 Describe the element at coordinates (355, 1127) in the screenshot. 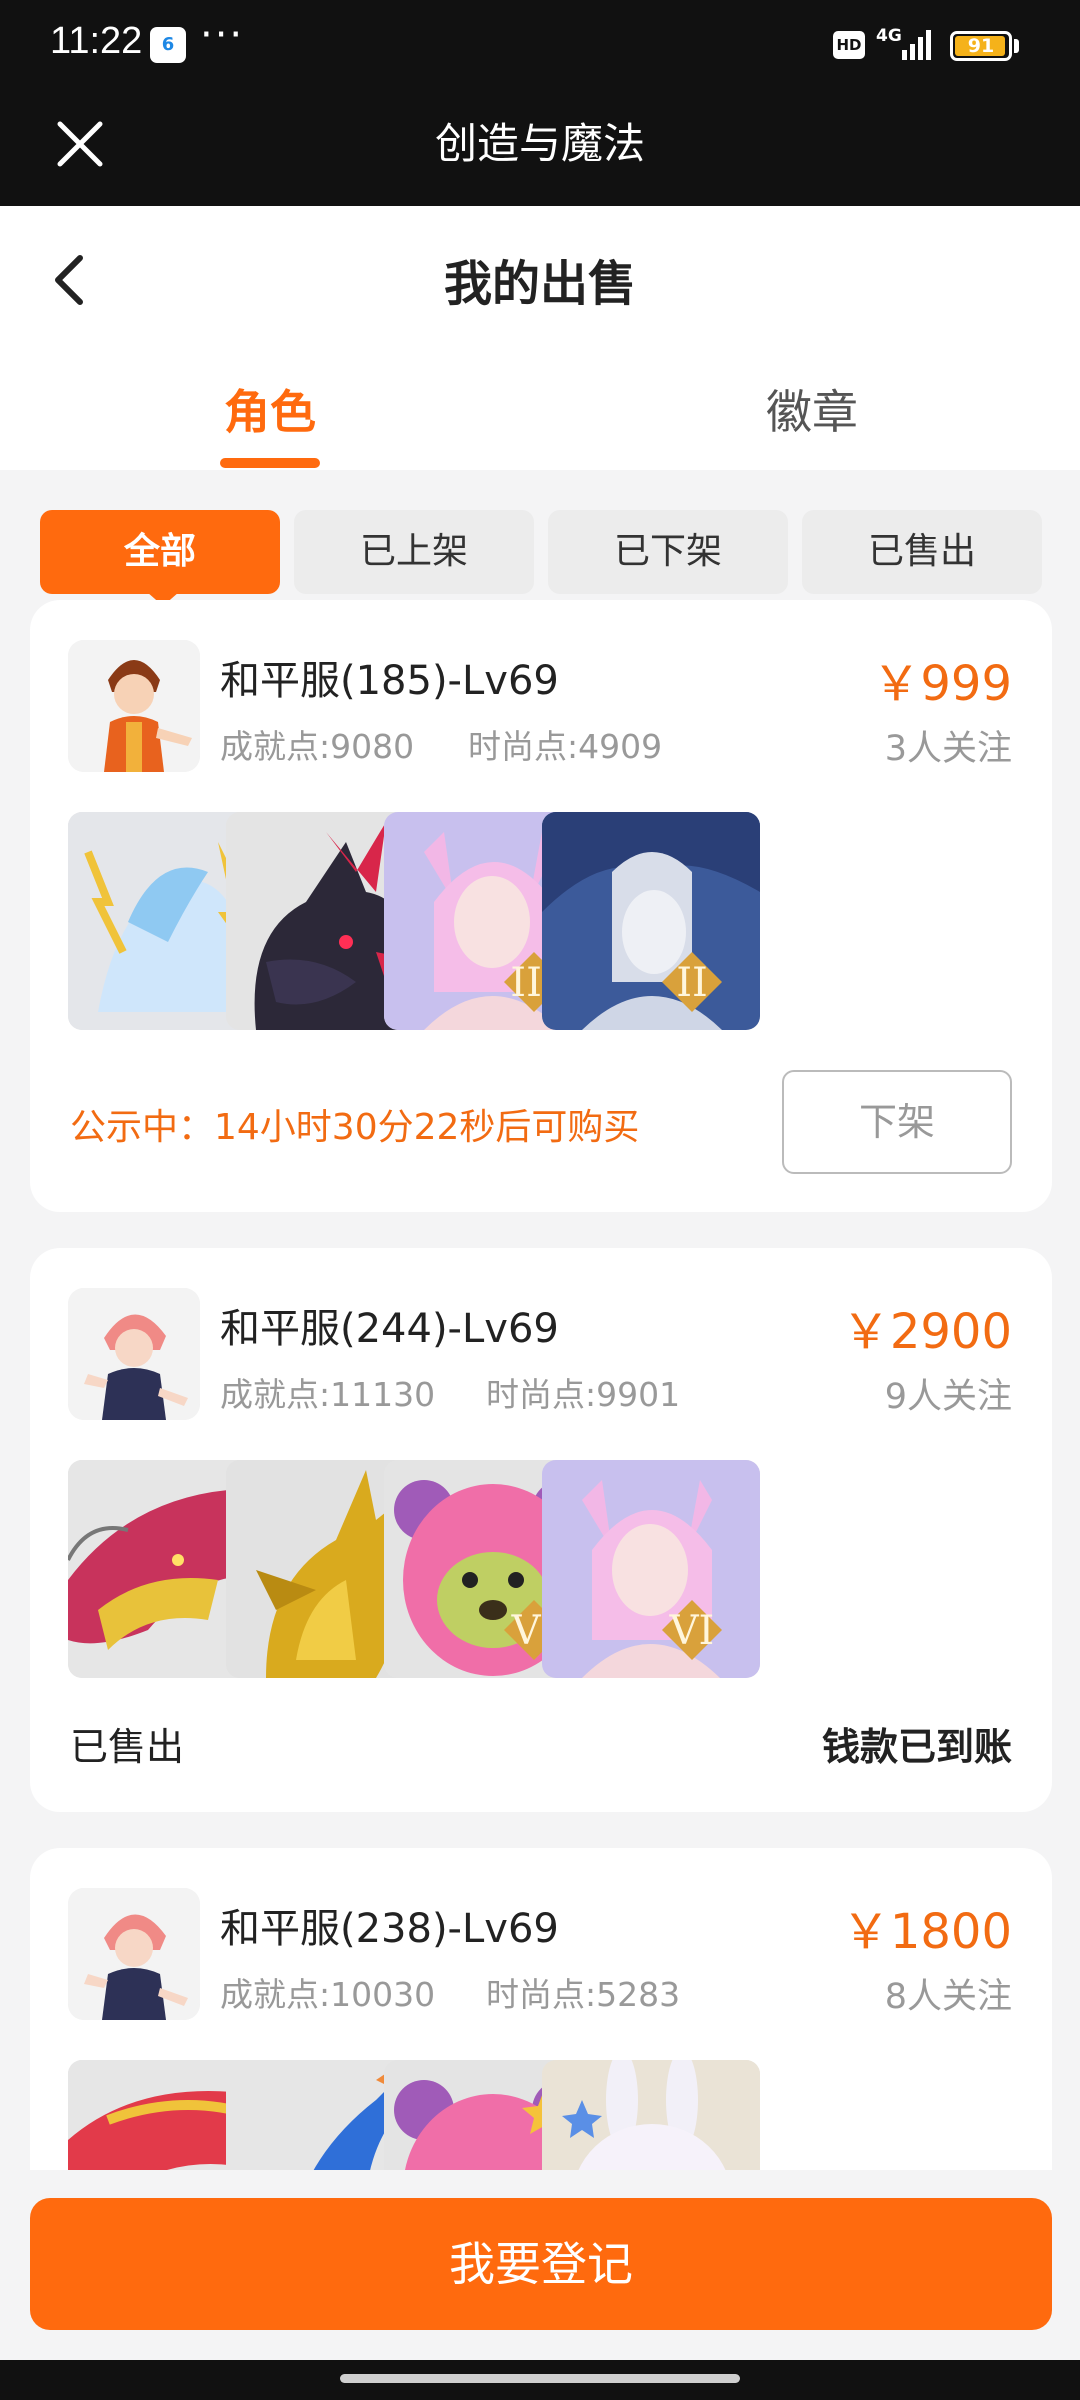

I see `publicity-countdown: 公示中：14小时30分22秒后可购买` at that location.